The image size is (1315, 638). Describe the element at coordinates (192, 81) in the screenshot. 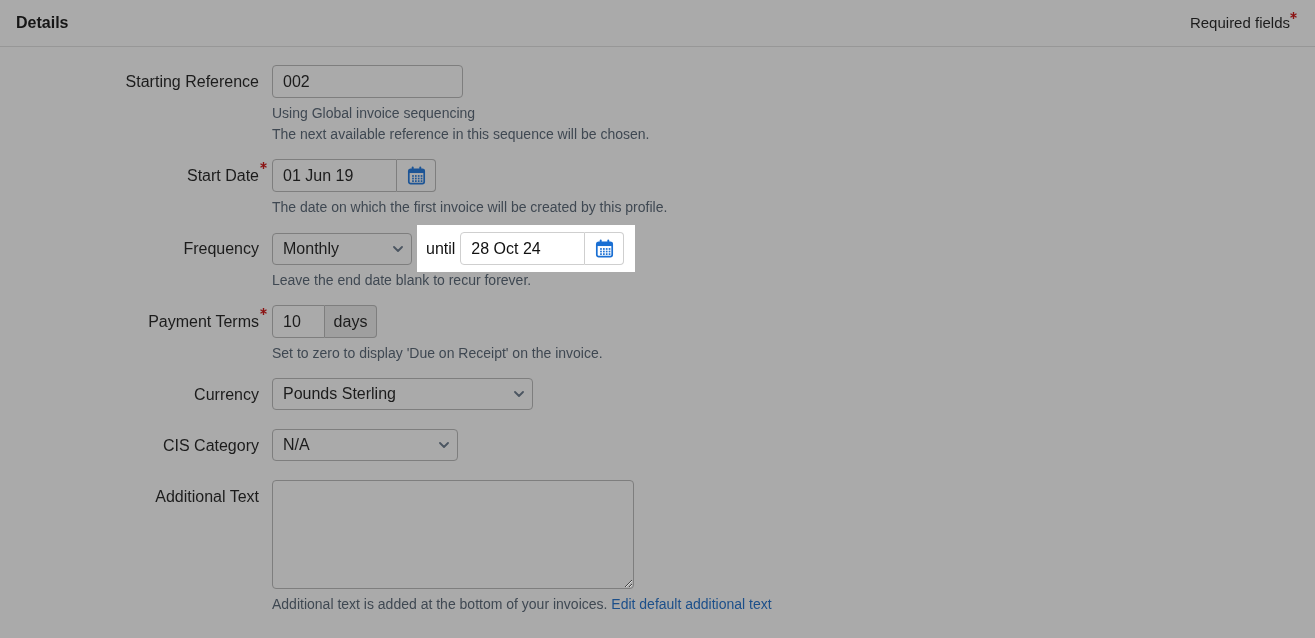

I see `field-label: Starting Reference` at that location.